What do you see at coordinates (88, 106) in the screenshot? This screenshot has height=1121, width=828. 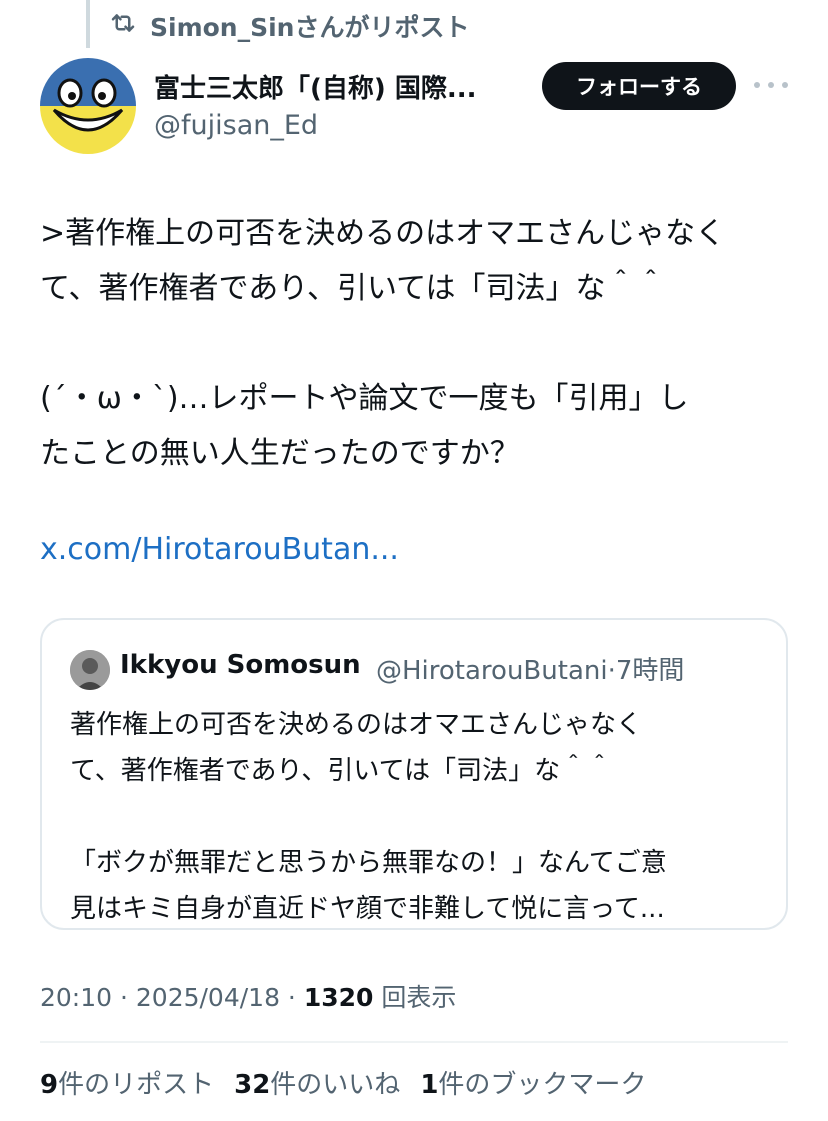 I see `author-avatar` at bounding box center [88, 106].